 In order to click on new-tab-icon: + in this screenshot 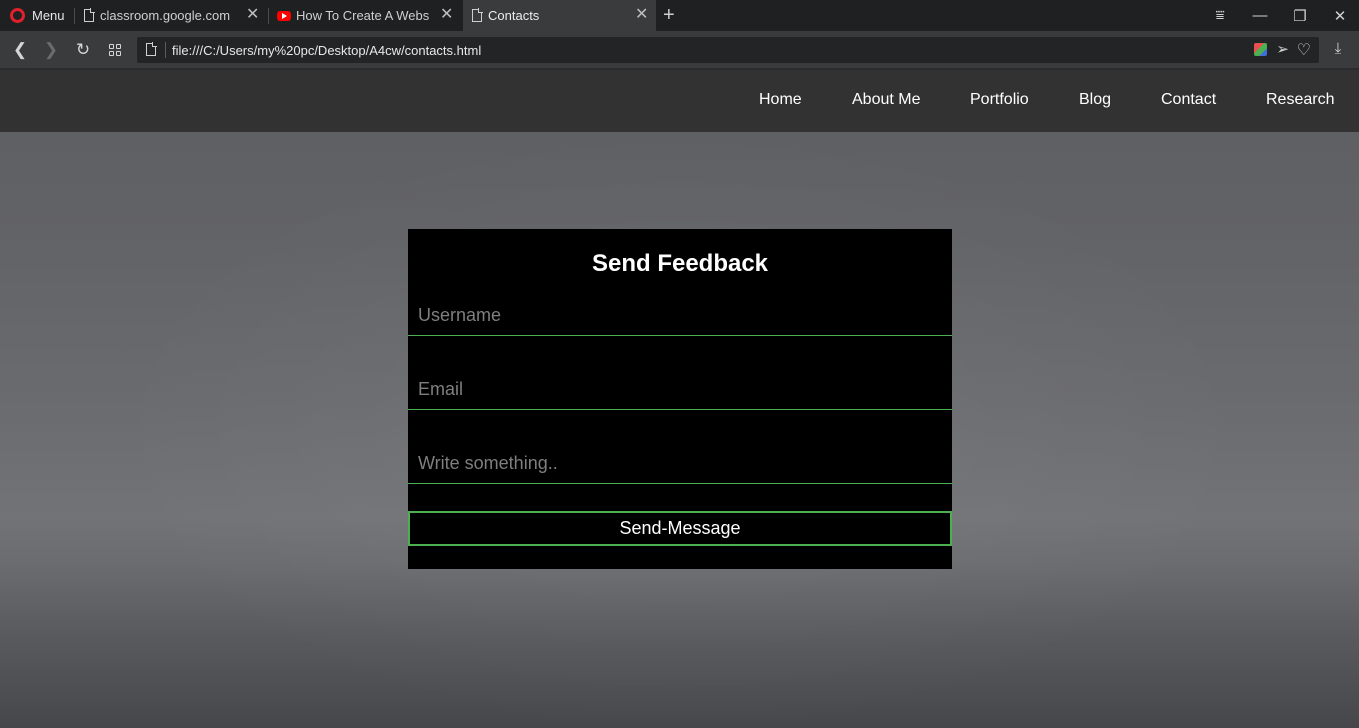, I will do `click(669, 15)`.